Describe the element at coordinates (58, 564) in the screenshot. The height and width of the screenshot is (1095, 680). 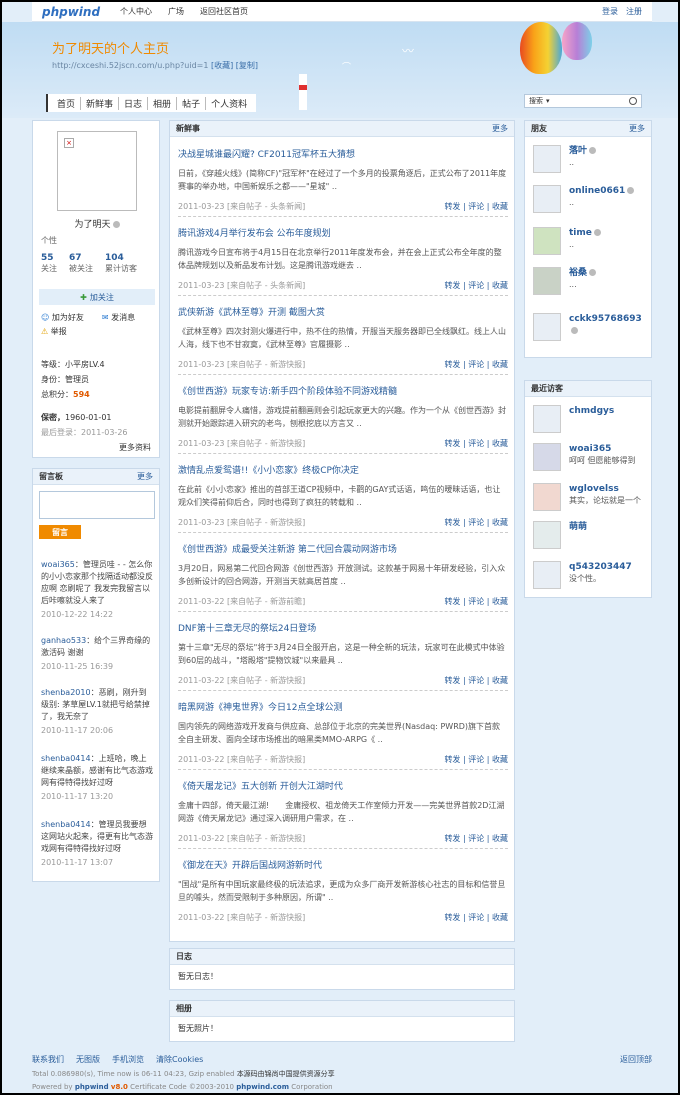
I see `message-author: woai365` at that location.